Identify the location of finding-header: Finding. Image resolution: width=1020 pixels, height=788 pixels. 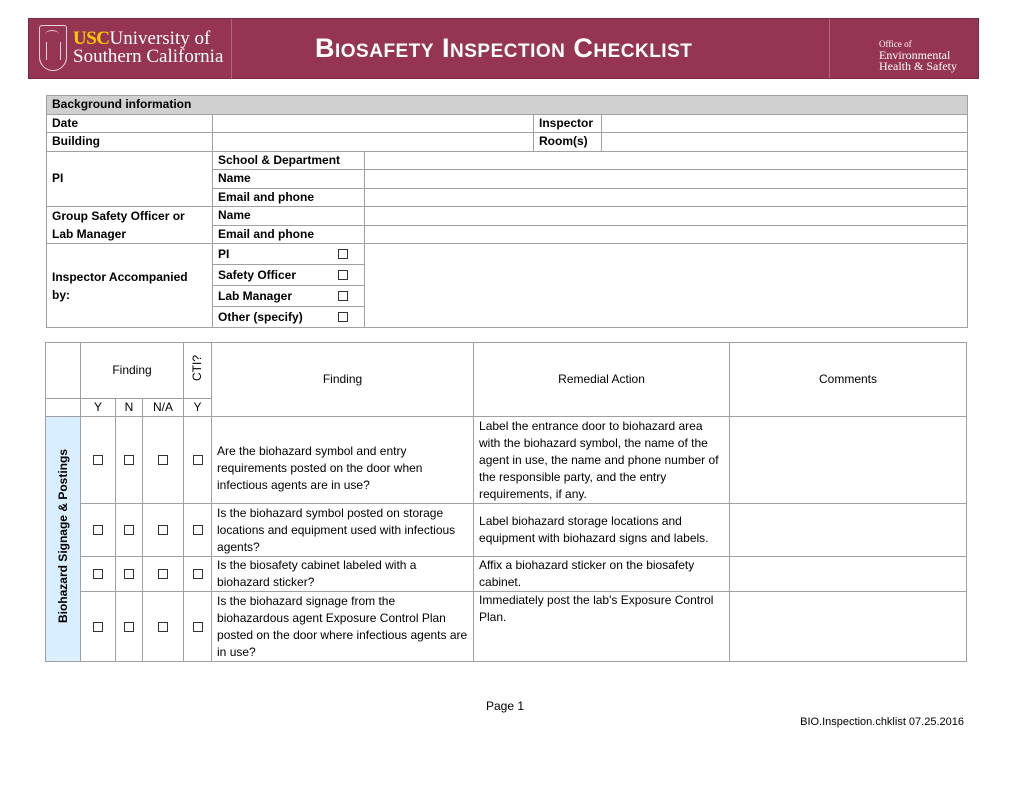
(343, 379).